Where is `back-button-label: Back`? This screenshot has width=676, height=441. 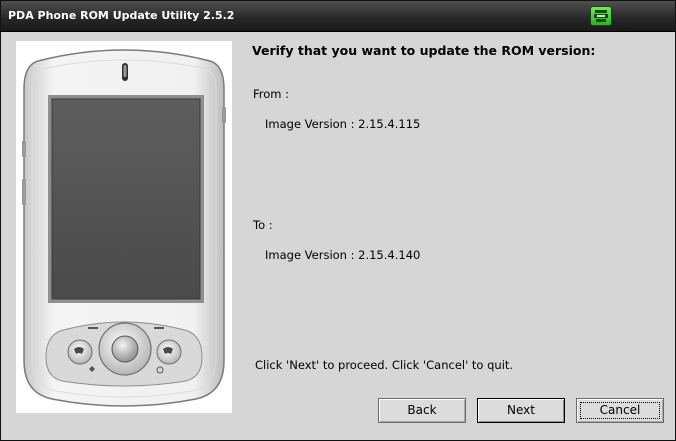
back-button-label: Back is located at coordinates (422, 410).